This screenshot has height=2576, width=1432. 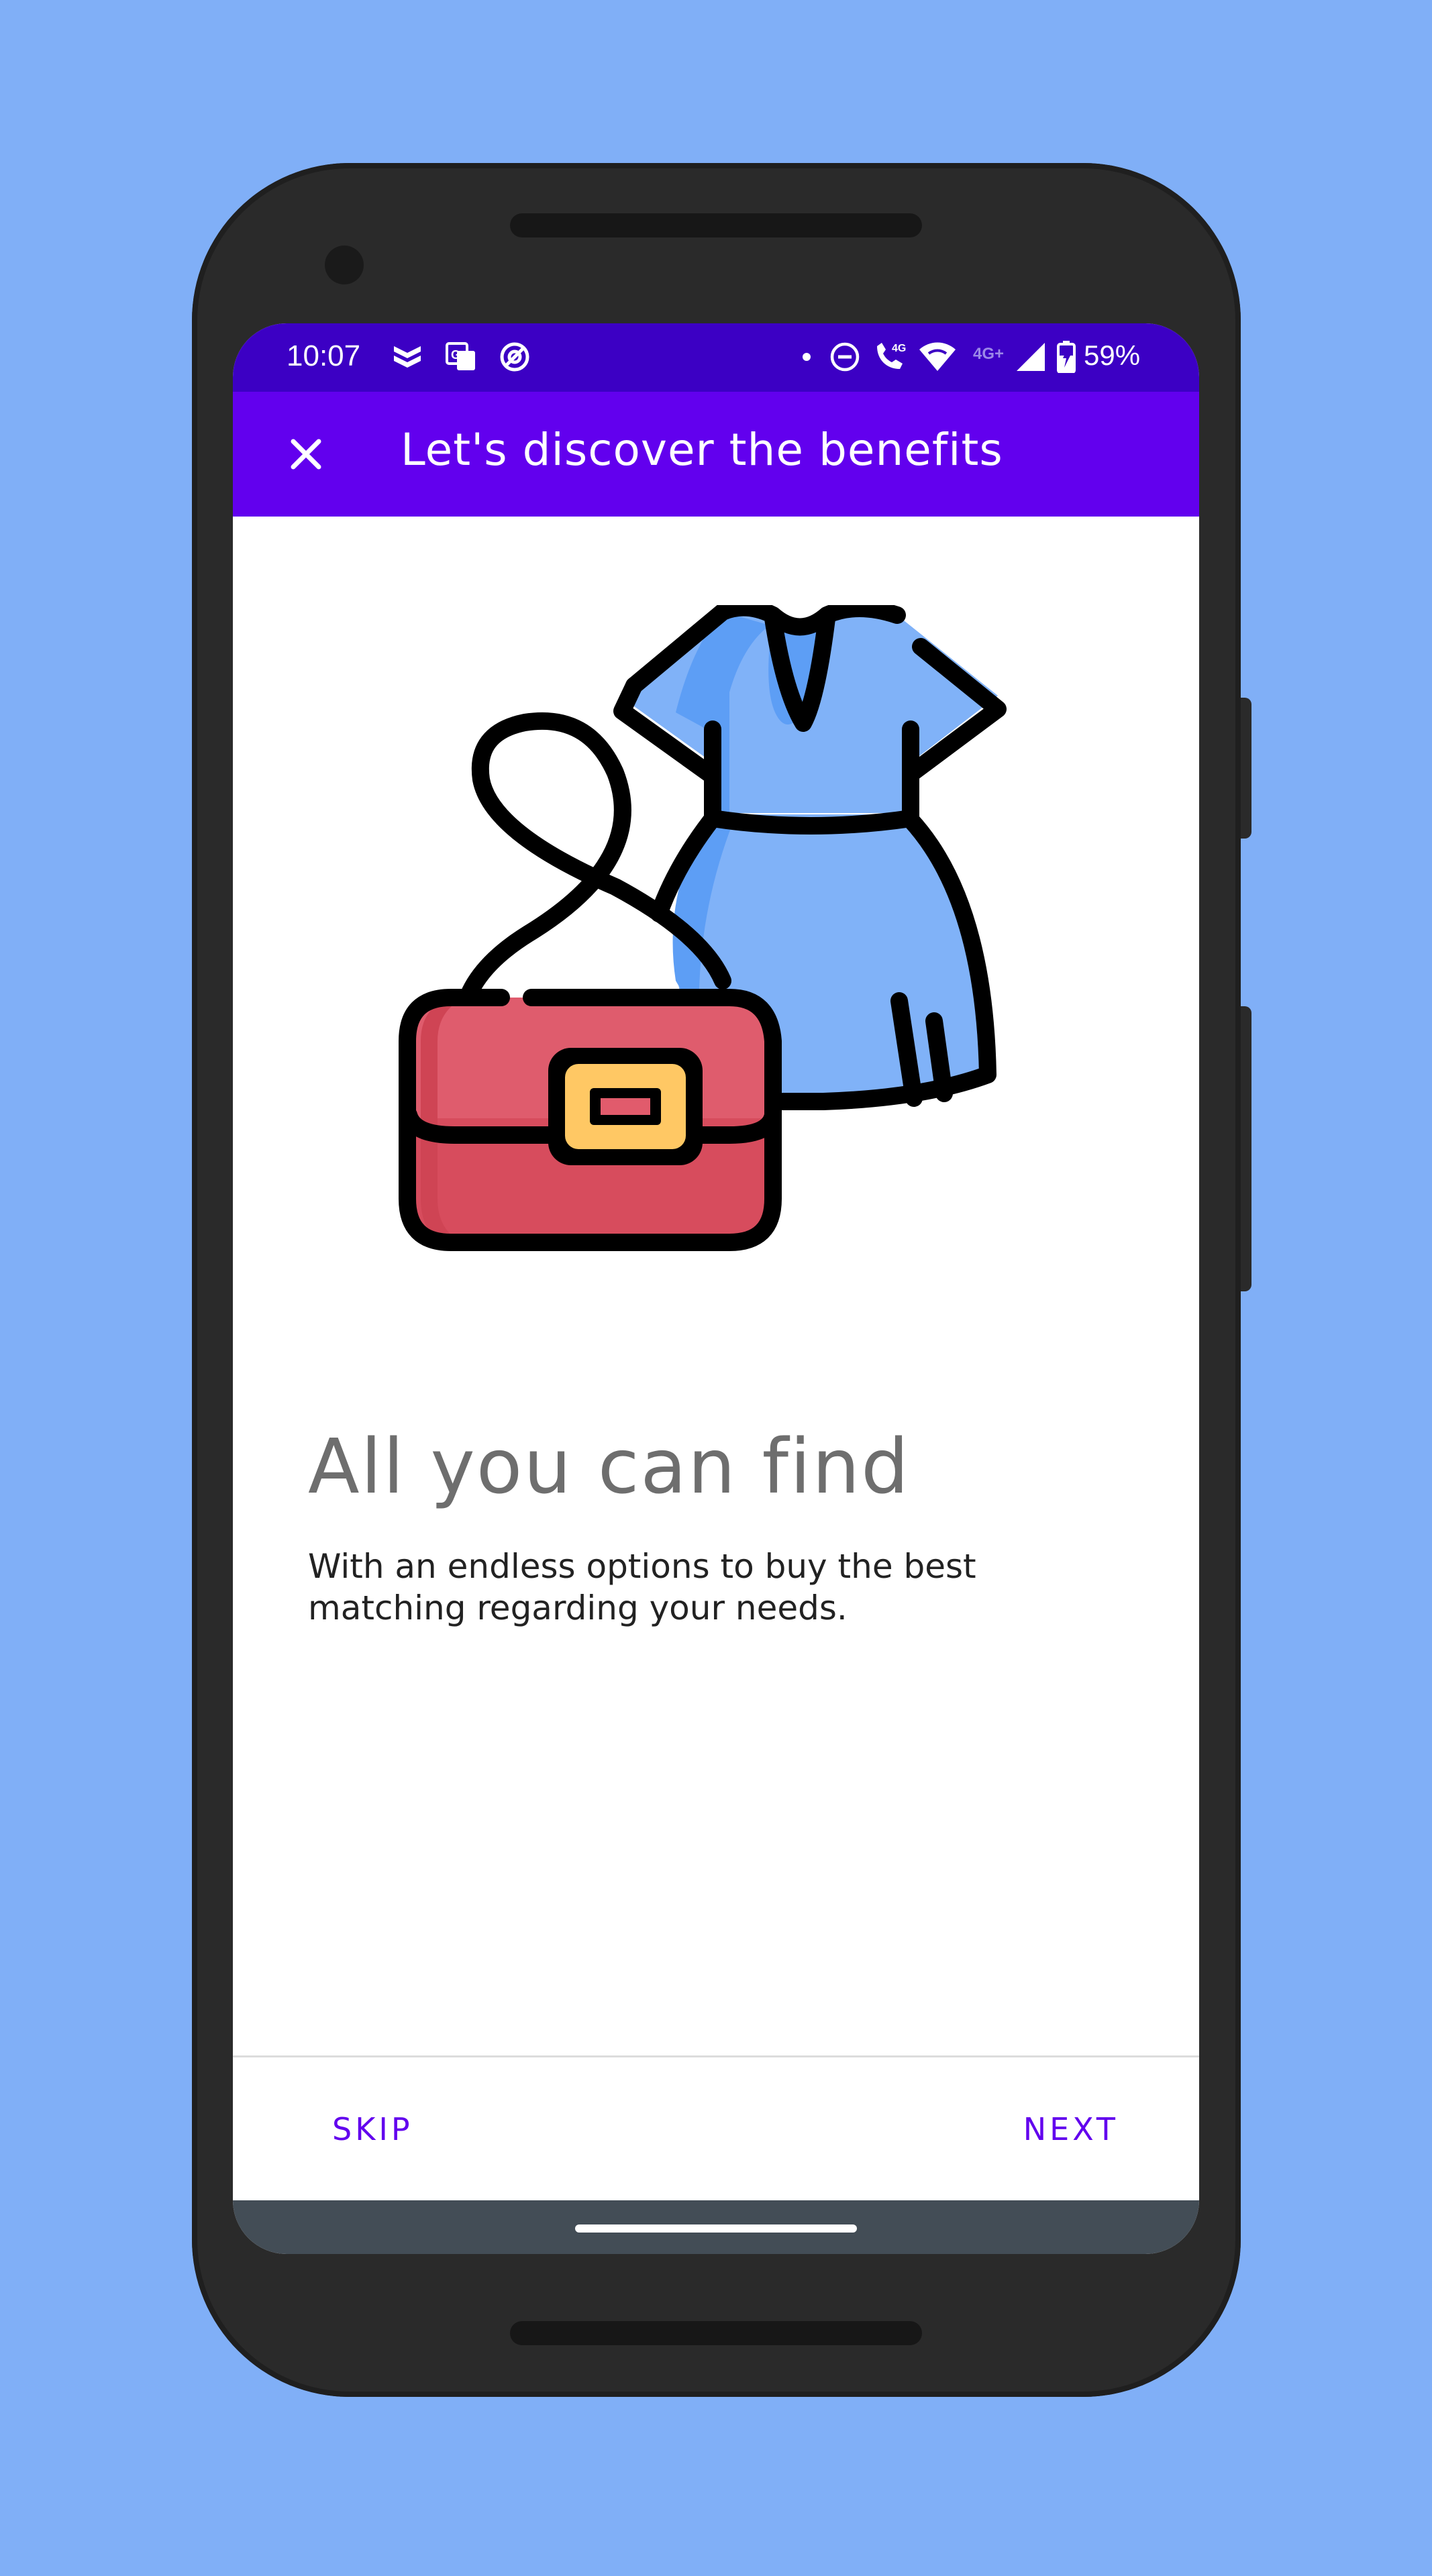 I want to click on onboarding-heading: All you can find, so click(x=609, y=1467).